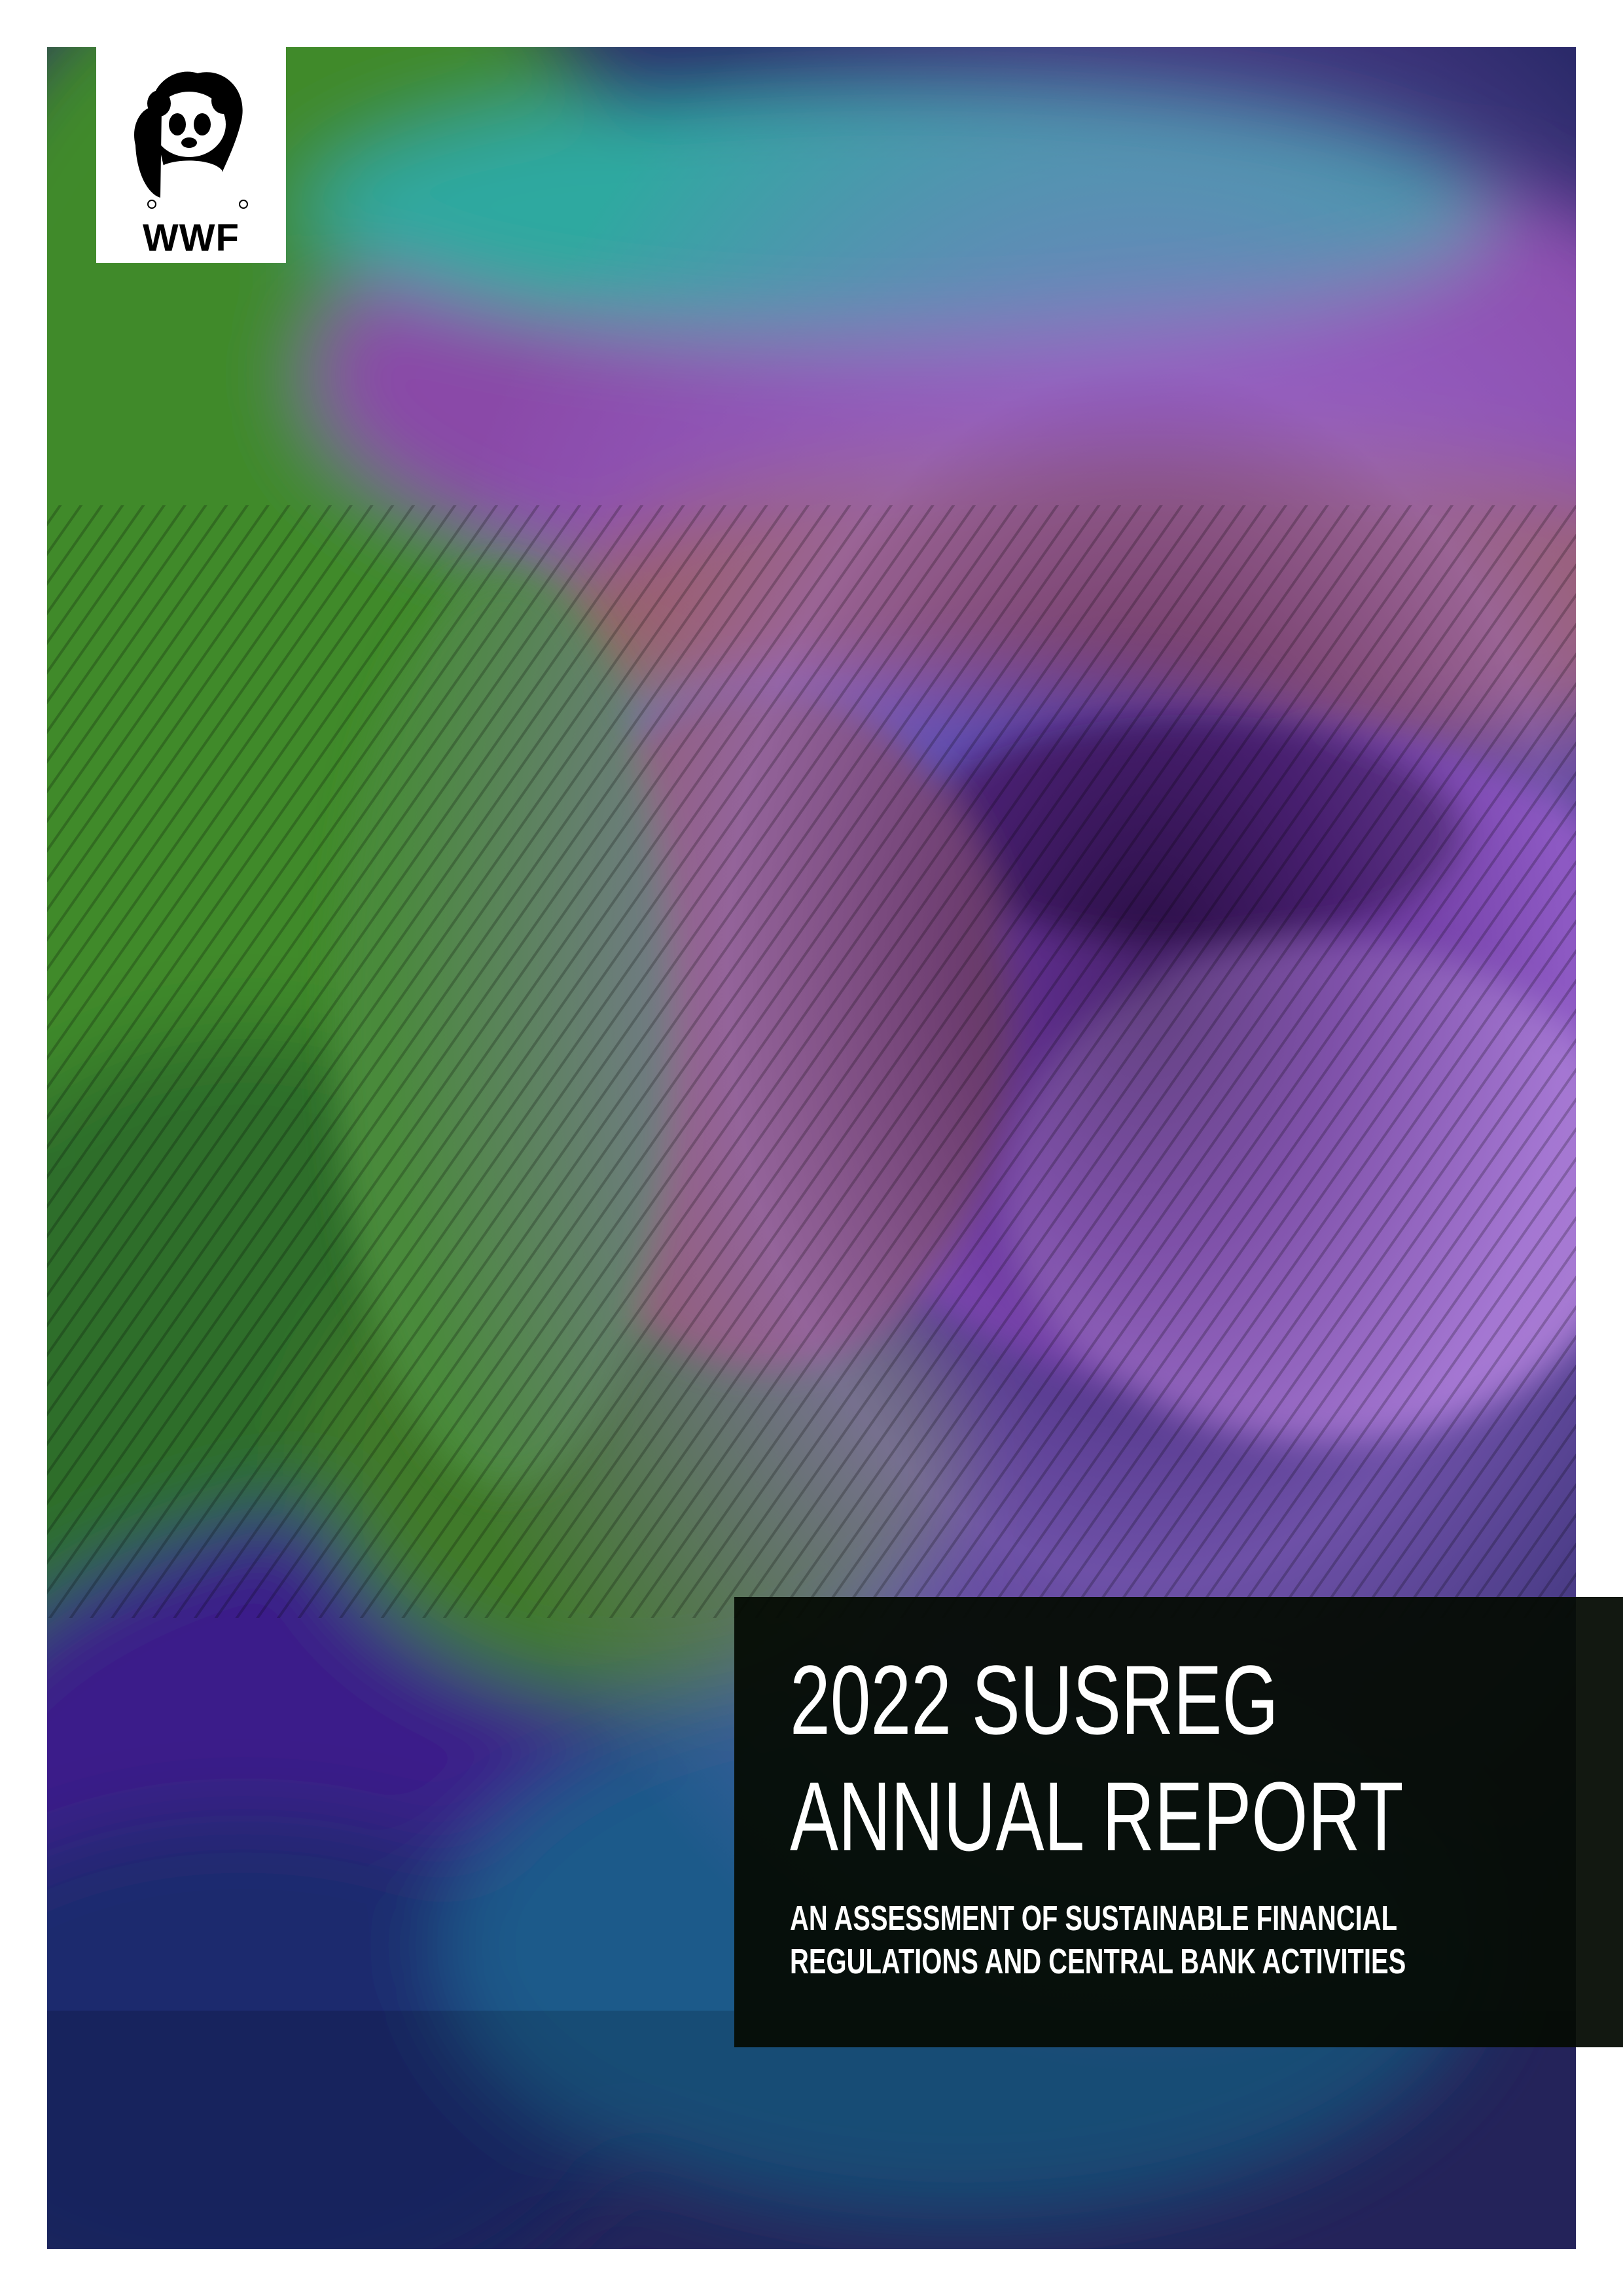 This screenshot has height=2296, width=1623. What do you see at coordinates (1034, 1700) in the screenshot?
I see `report-title-line: 2022 SUSREG` at bounding box center [1034, 1700].